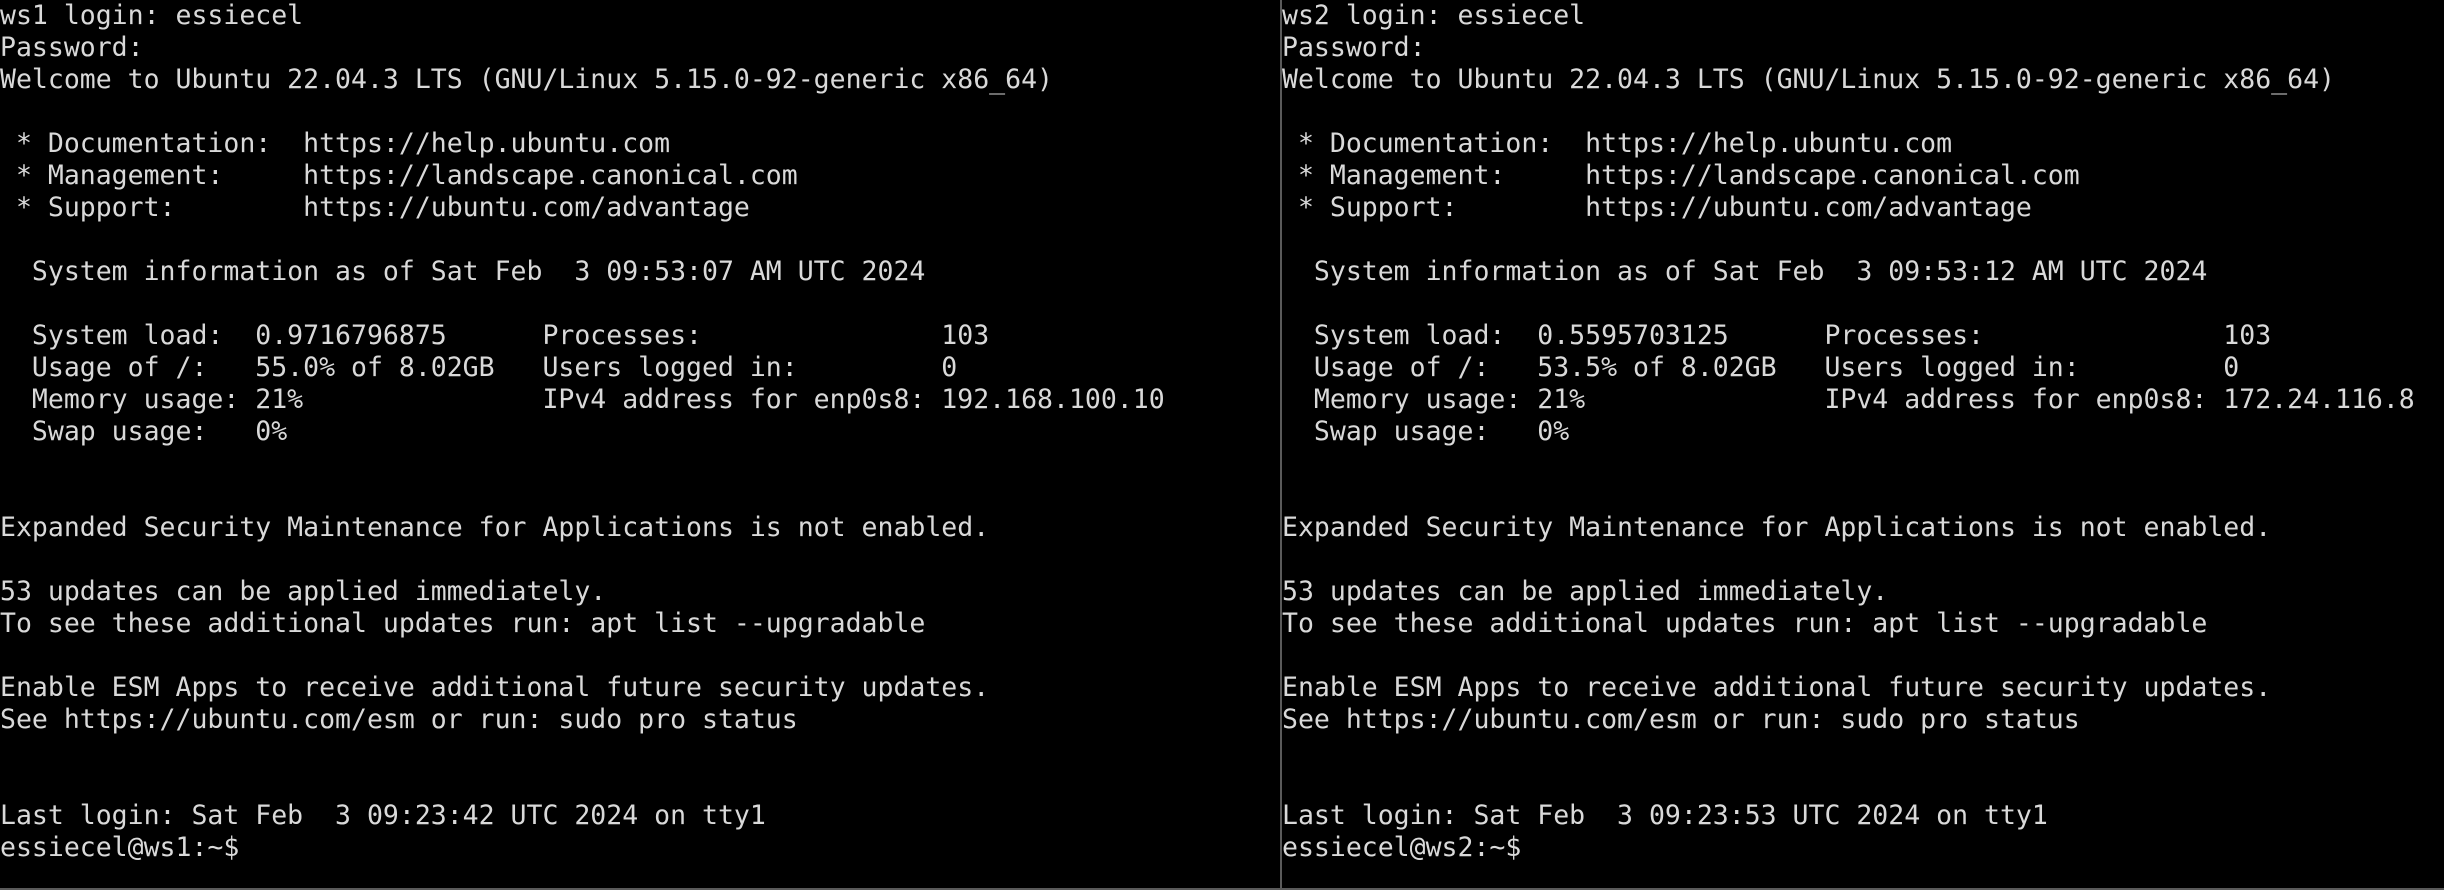  I want to click on terminal-line: System load: 0.5595703125 Processes: 103, so click(1777, 335).